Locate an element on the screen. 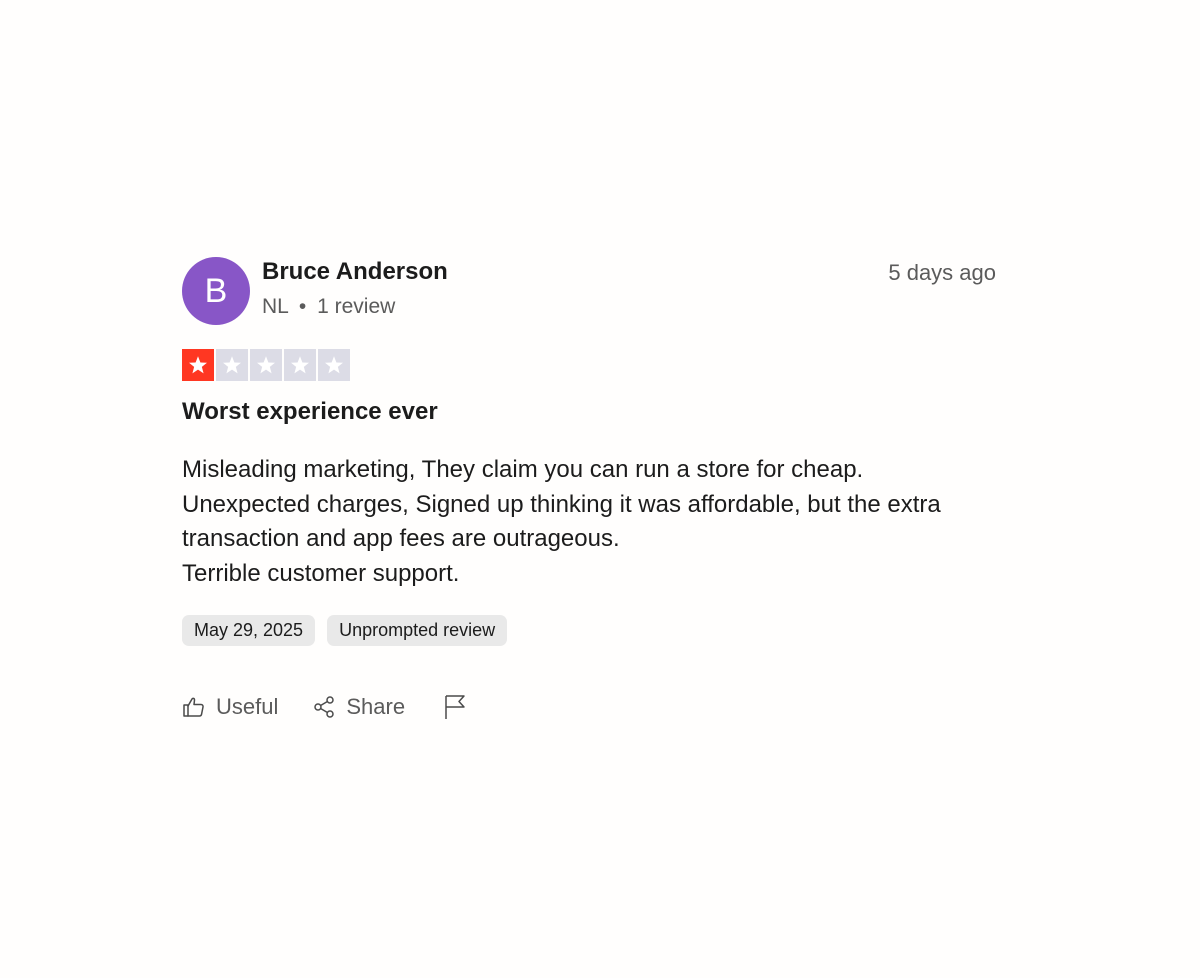  posted-time: 5 days ago is located at coordinates (942, 272).